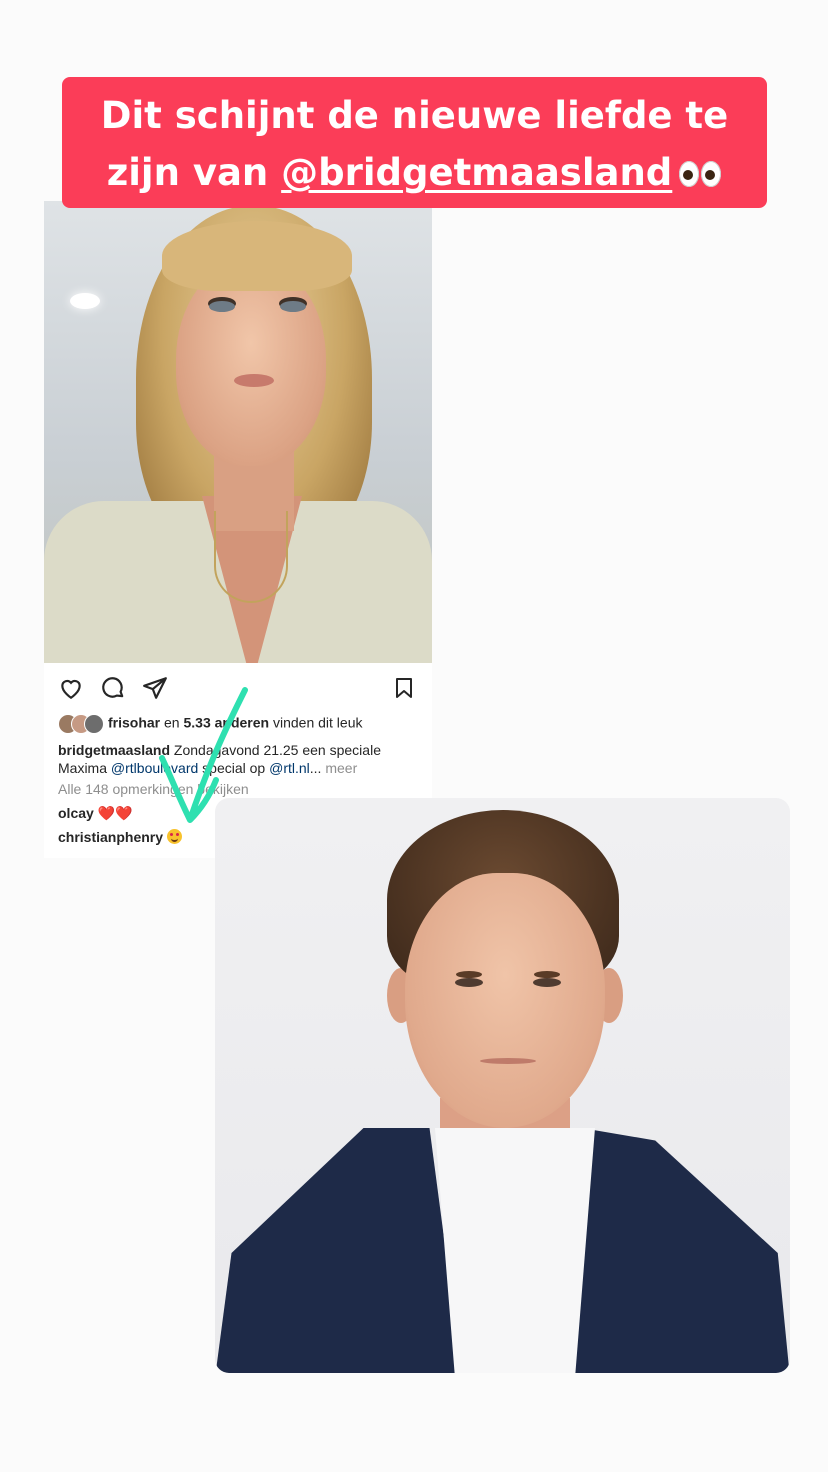 This screenshot has height=1472, width=828. Describe the element at coordinates (414, 115) in the screenshot. I see `banner-line-1: Dit schijnt de nieuwe liefde te` at that location.